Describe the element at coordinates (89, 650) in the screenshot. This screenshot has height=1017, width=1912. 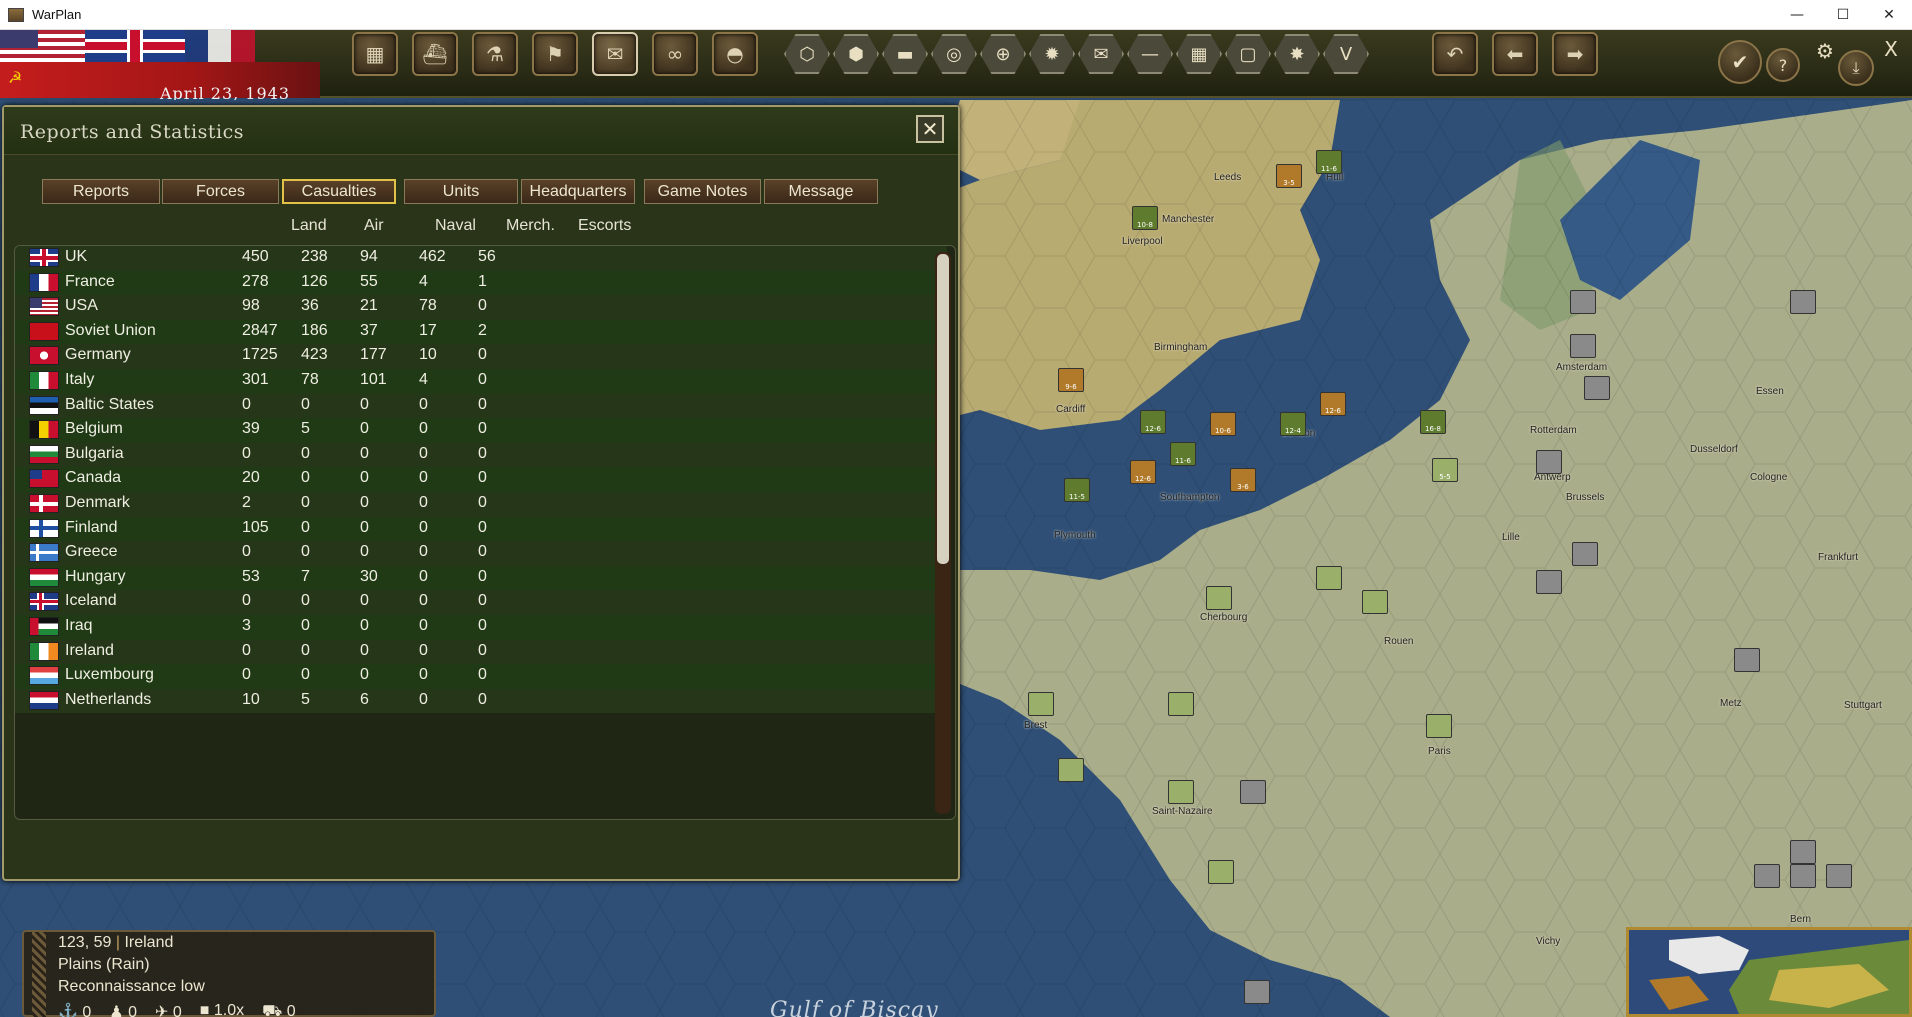
I see `country-name: Ireland` at that location.